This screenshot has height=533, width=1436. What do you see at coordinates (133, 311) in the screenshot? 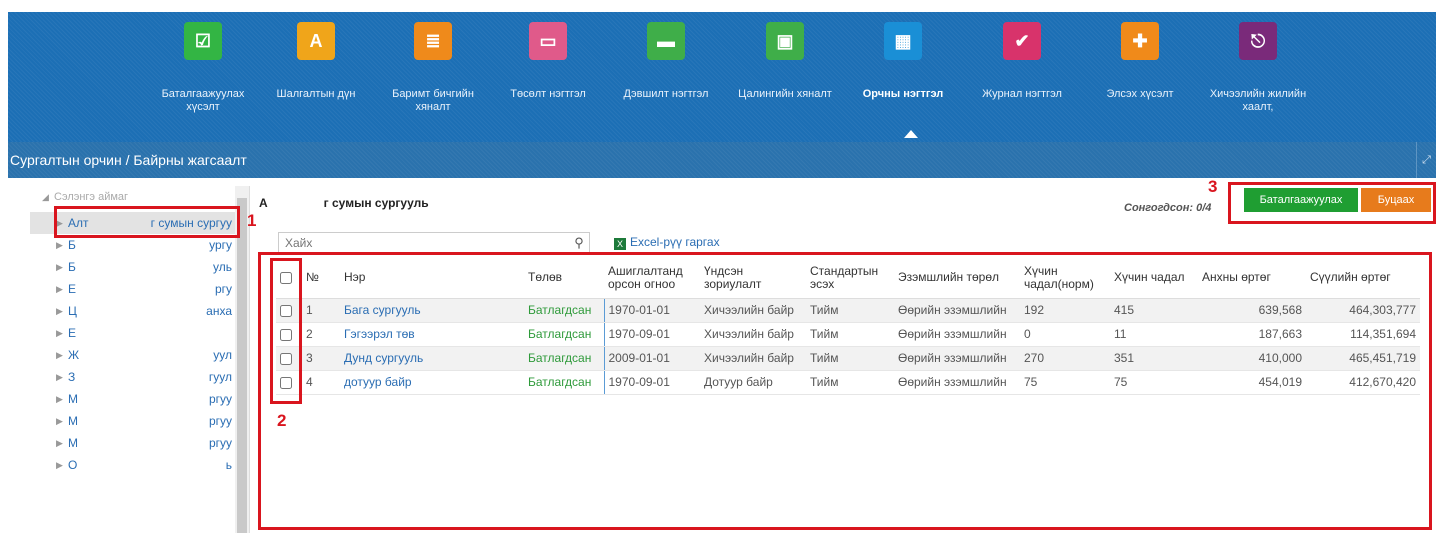
I see `tree-item: ▶ Цанха` at bounding box center [133, 311].